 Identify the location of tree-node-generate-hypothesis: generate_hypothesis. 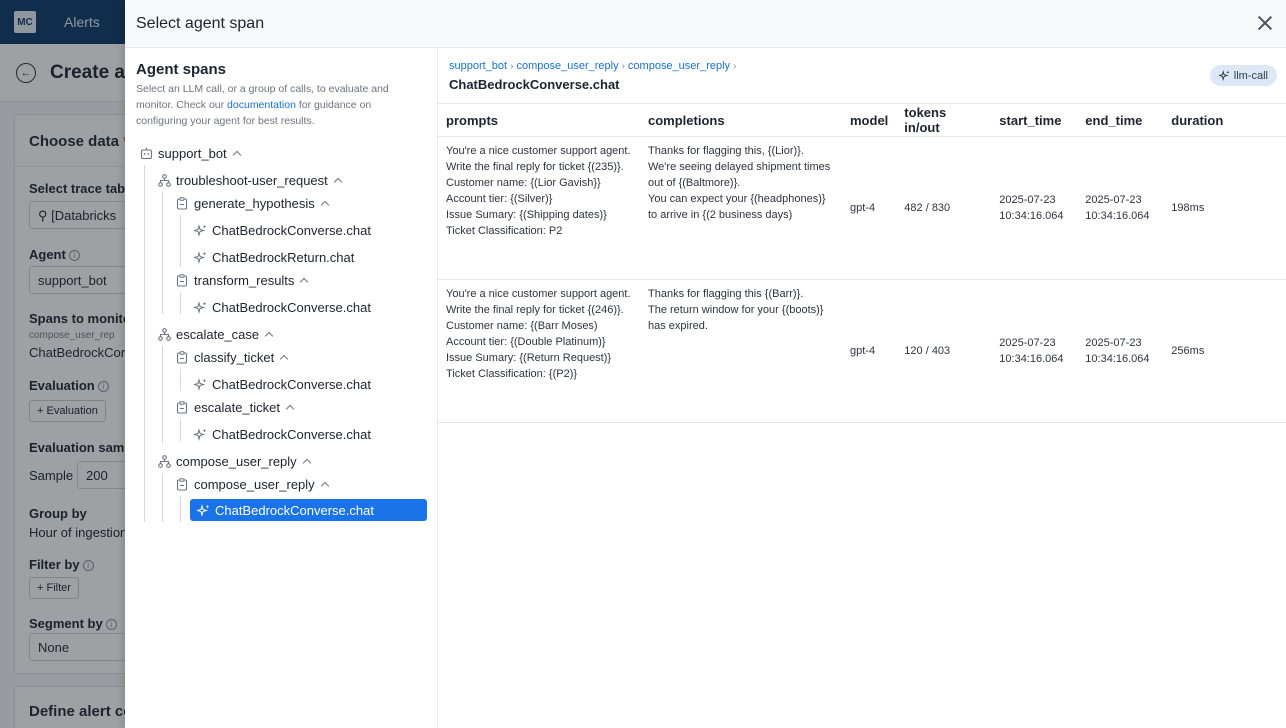
(252, 203).